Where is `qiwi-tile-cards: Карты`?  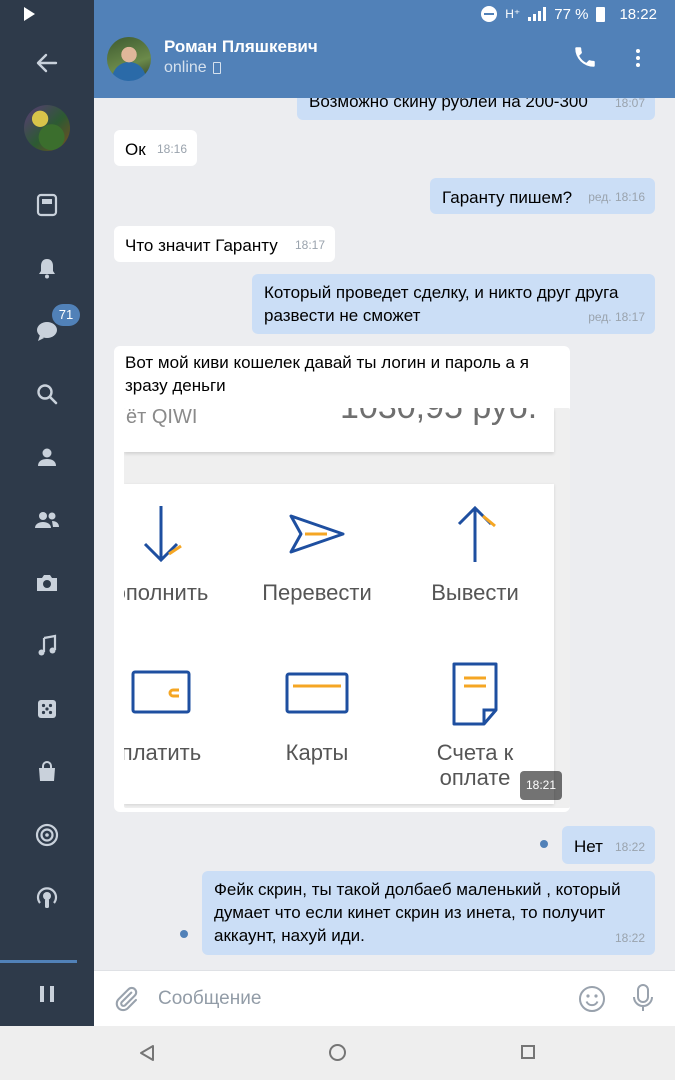 qiwi-tile-cards: Карты is located at coordinates (317, 713).